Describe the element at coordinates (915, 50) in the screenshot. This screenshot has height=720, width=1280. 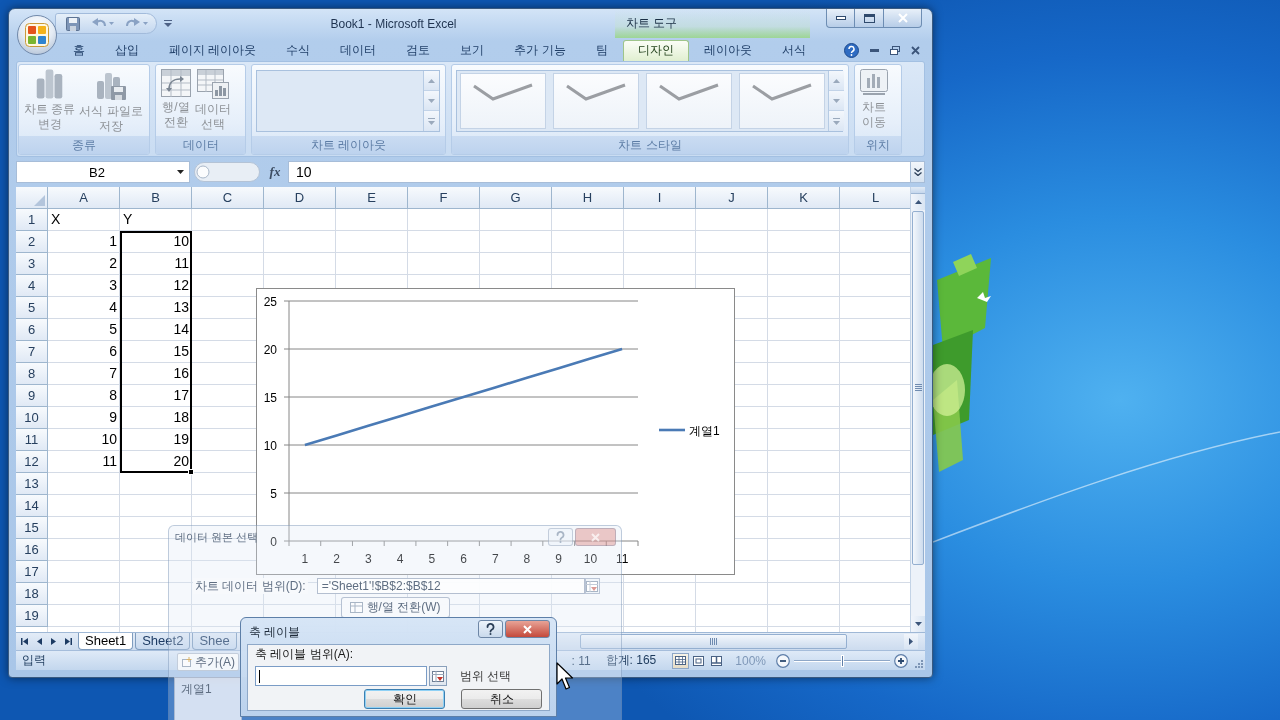
I see `close-icon` at that location.